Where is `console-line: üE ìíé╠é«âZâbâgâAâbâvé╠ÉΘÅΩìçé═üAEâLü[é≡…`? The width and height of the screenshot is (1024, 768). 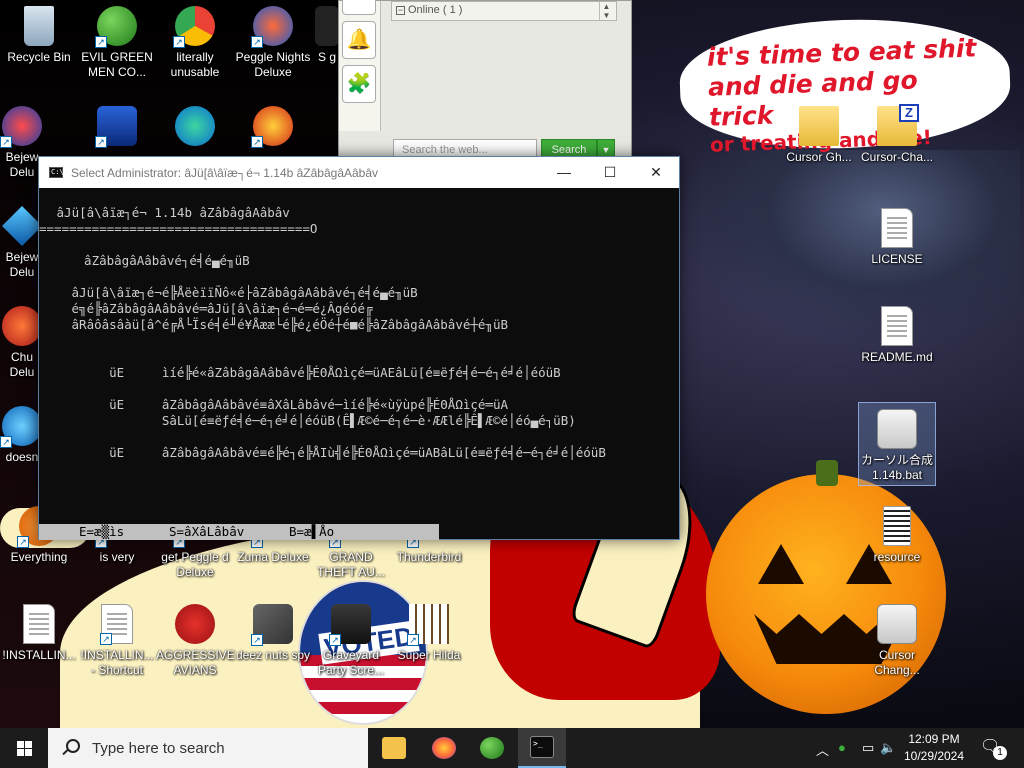 console-line: üE ìíé╠é«âZâbâgâAâbâvé╠ÉΘÅΩìçé═üAEâLü[é≡… is located at coordinates (312, 372).